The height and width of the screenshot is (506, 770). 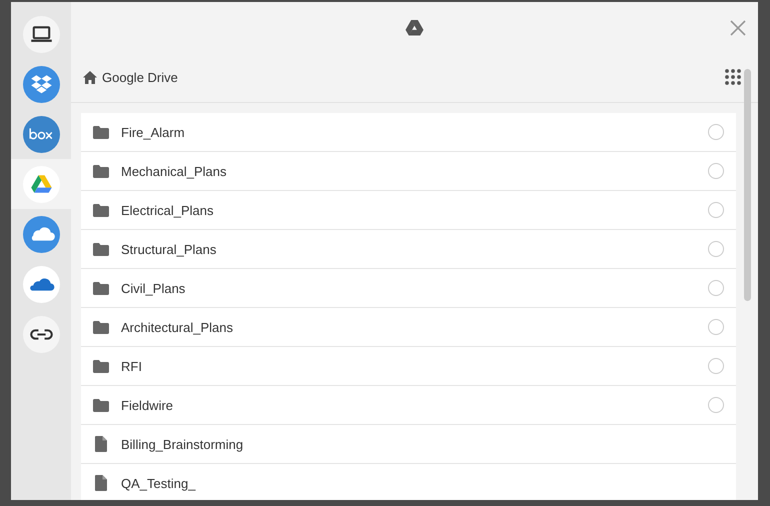 I want to click on file-row: QA_Testing_, so click(x=408, y=482).